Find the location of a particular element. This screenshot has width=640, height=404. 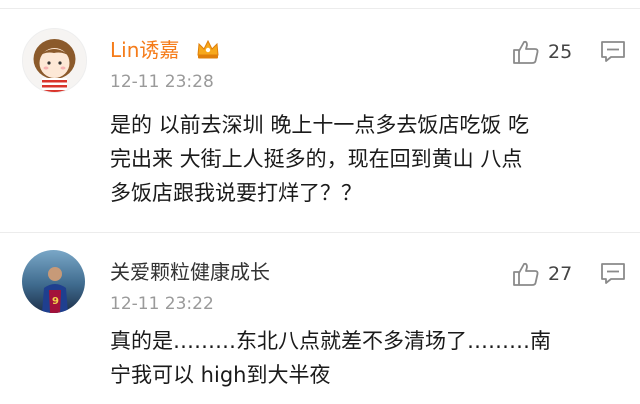

like-count: 25 is located at coordinates (560, 52).